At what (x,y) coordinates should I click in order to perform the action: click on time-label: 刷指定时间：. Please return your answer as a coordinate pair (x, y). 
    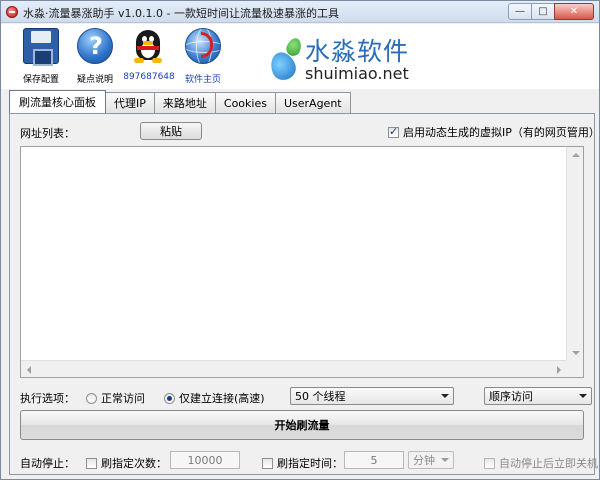
    Looking at the image, I should click on (310, 463).